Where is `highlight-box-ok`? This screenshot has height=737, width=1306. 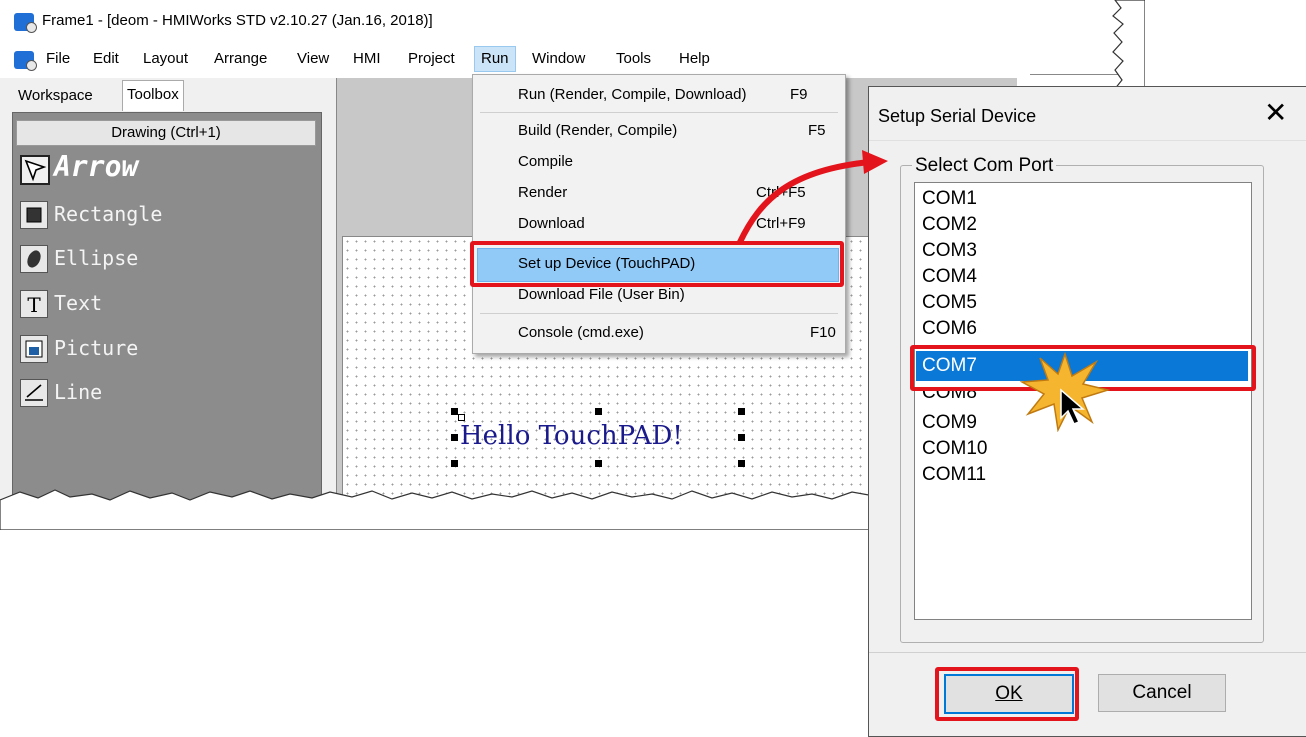 highlight-box-ok is located at coordinates (1007, 694).